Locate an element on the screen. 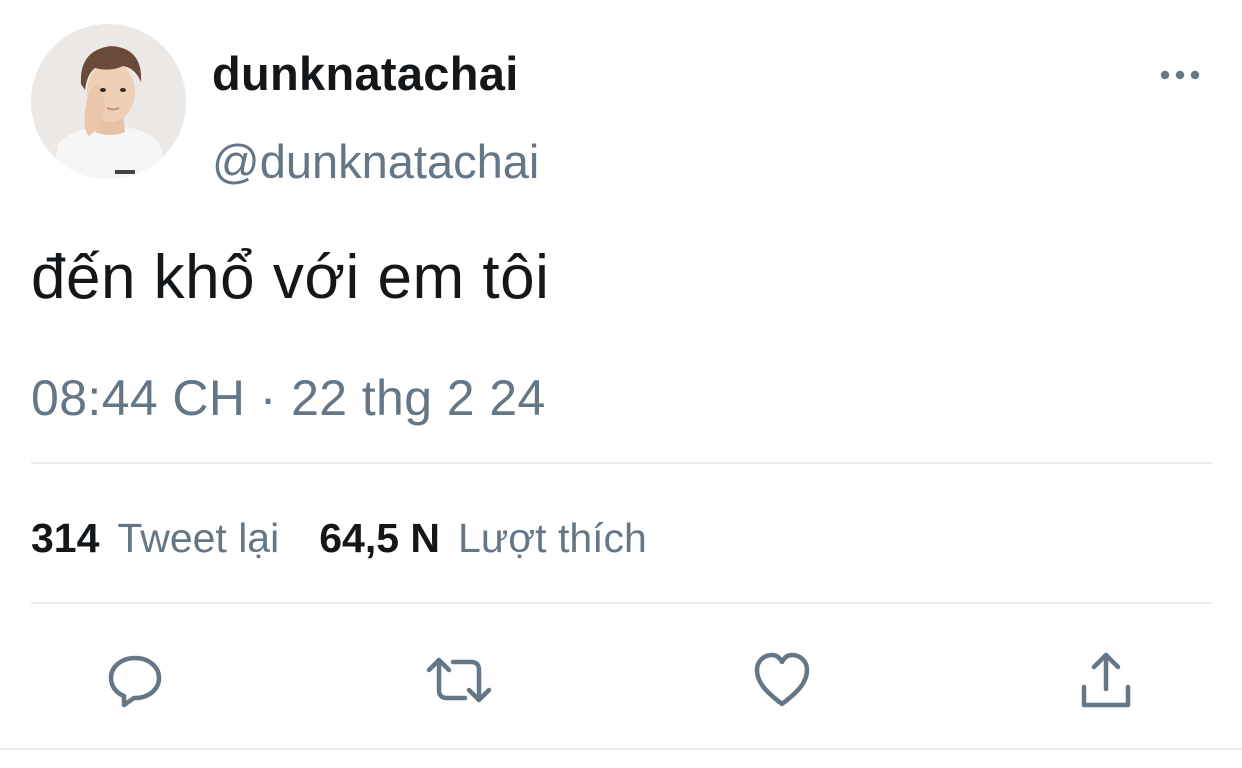  tweet-text: đến khổ với em tôi is located at coordinates (290, 277).